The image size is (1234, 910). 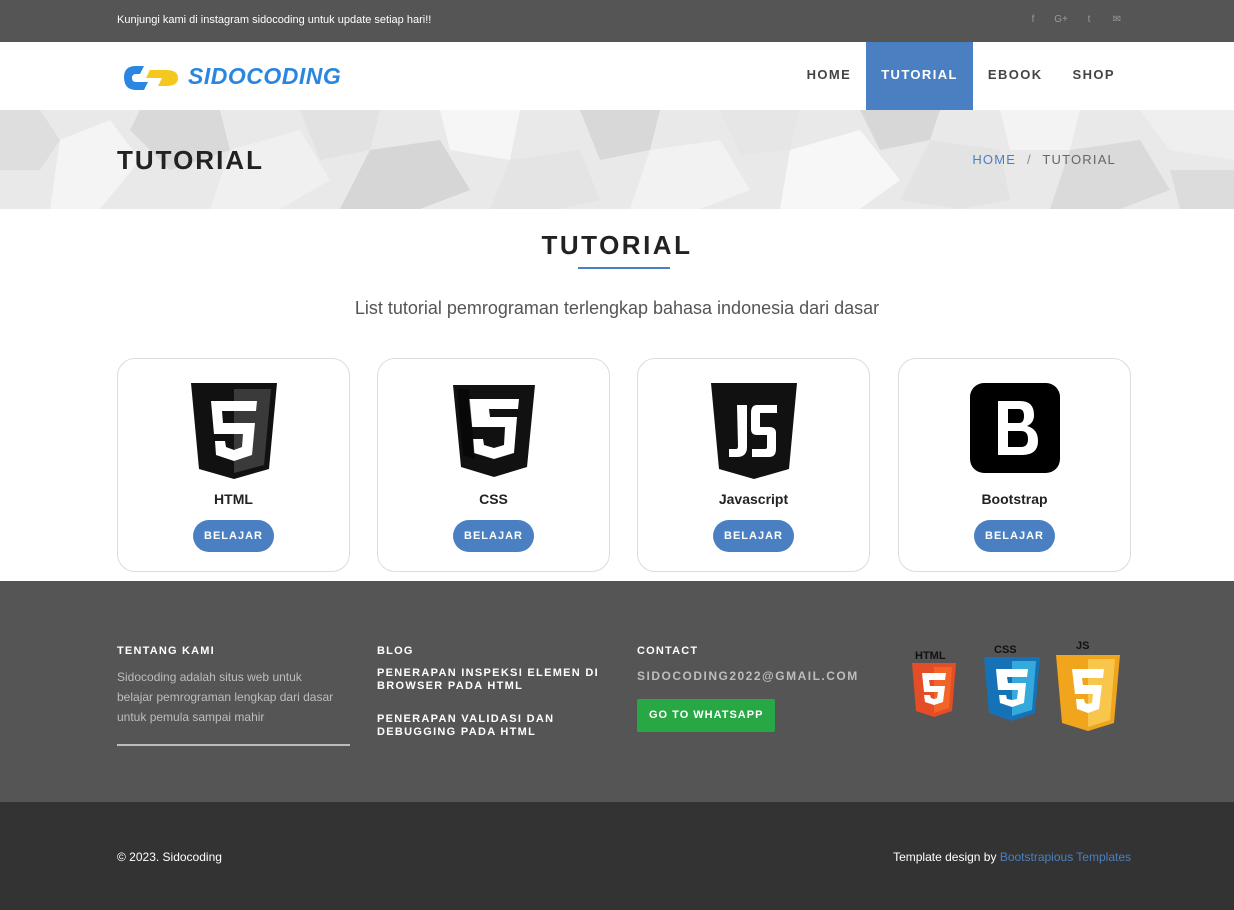 What do you see at coordinates (1033, 20) in the screenshot?
I see `facebook-icon: f` at bounding box center [1033, 20].